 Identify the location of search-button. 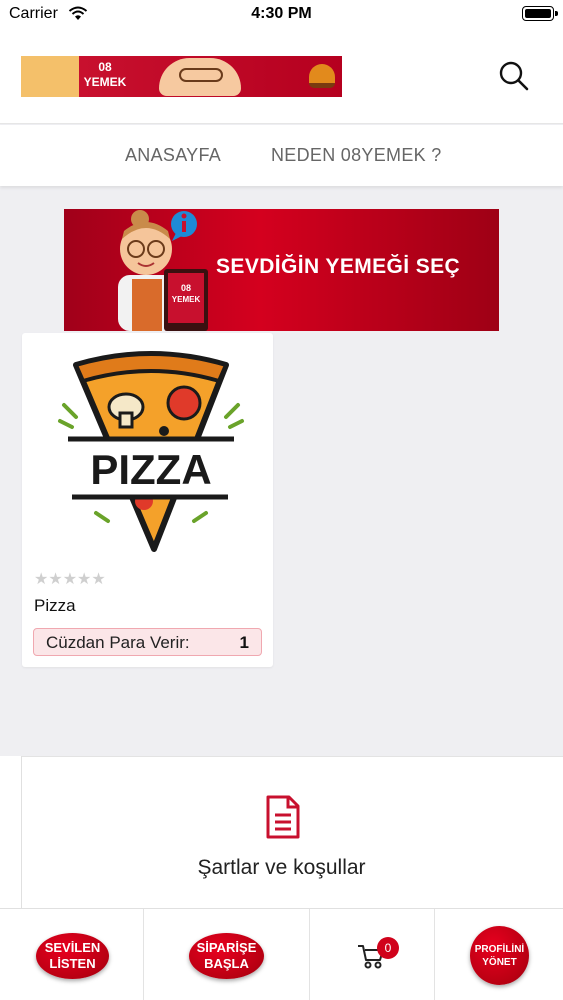
(514, 76).